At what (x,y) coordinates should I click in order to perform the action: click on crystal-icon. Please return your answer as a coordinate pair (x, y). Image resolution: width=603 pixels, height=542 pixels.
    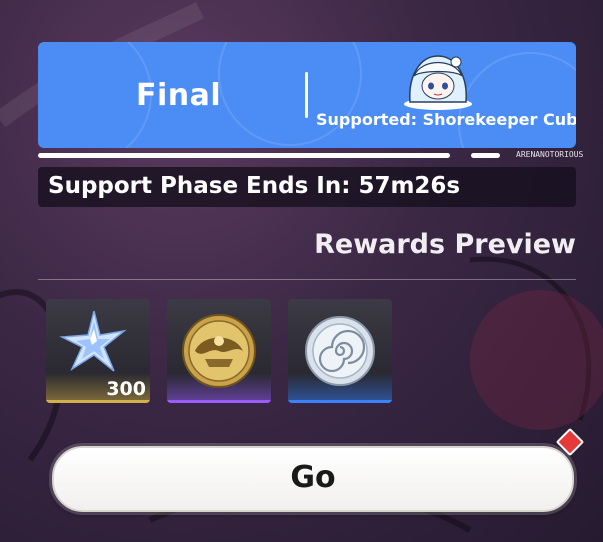
    Looking at the image, I should click on (93, 341).